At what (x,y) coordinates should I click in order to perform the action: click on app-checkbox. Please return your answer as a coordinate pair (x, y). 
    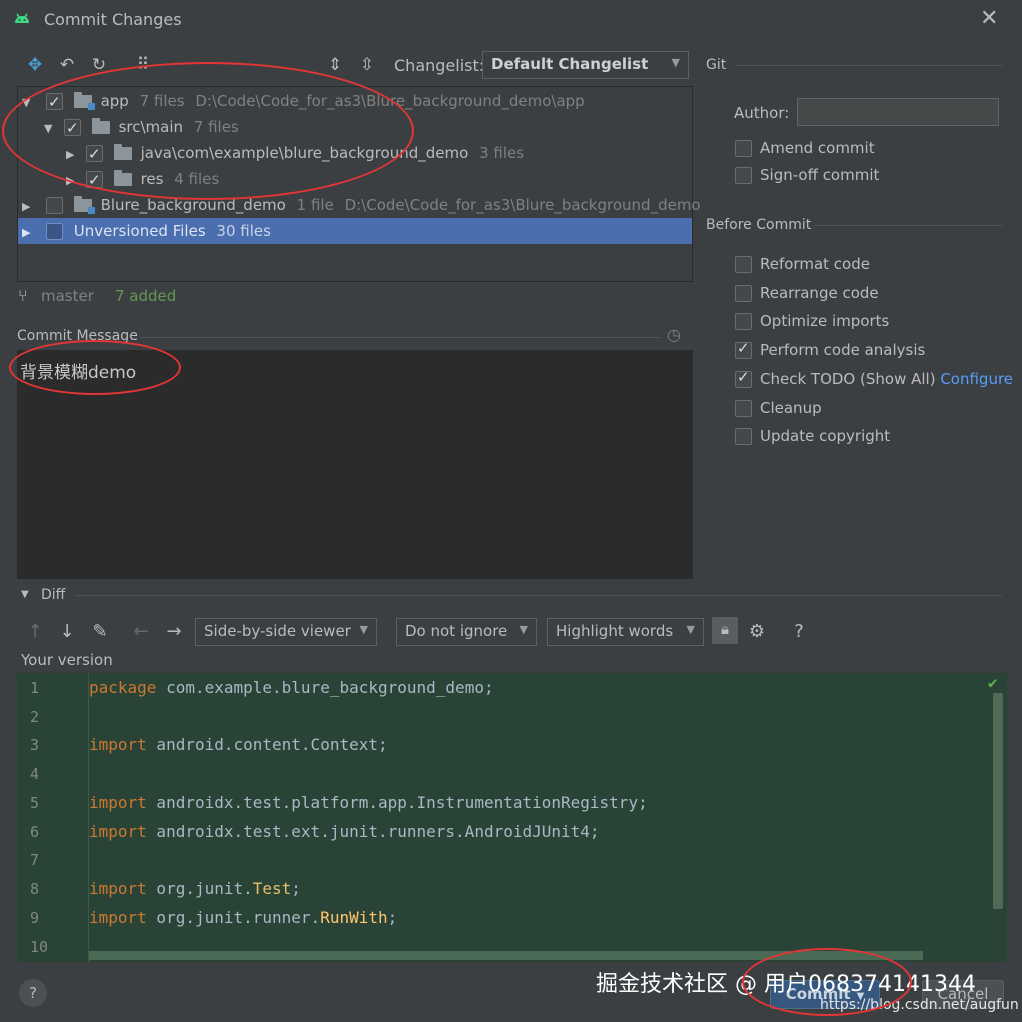
    Looking at the image, I should click on (54, 102).